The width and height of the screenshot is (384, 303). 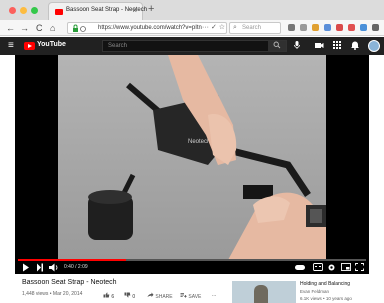 I want to click on thumbs-up-icon, so click(x=106, y=295).